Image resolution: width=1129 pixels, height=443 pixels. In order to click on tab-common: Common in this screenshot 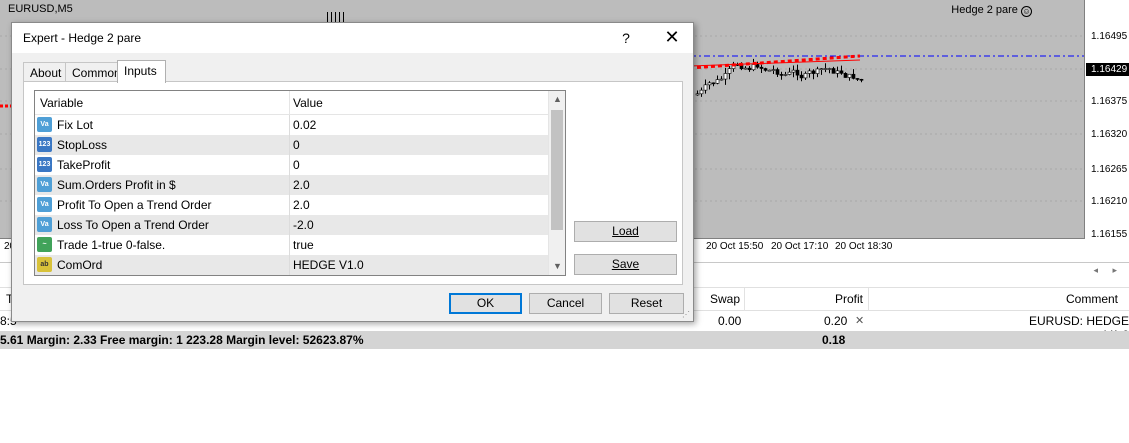, I will do `click(93, 72)`.